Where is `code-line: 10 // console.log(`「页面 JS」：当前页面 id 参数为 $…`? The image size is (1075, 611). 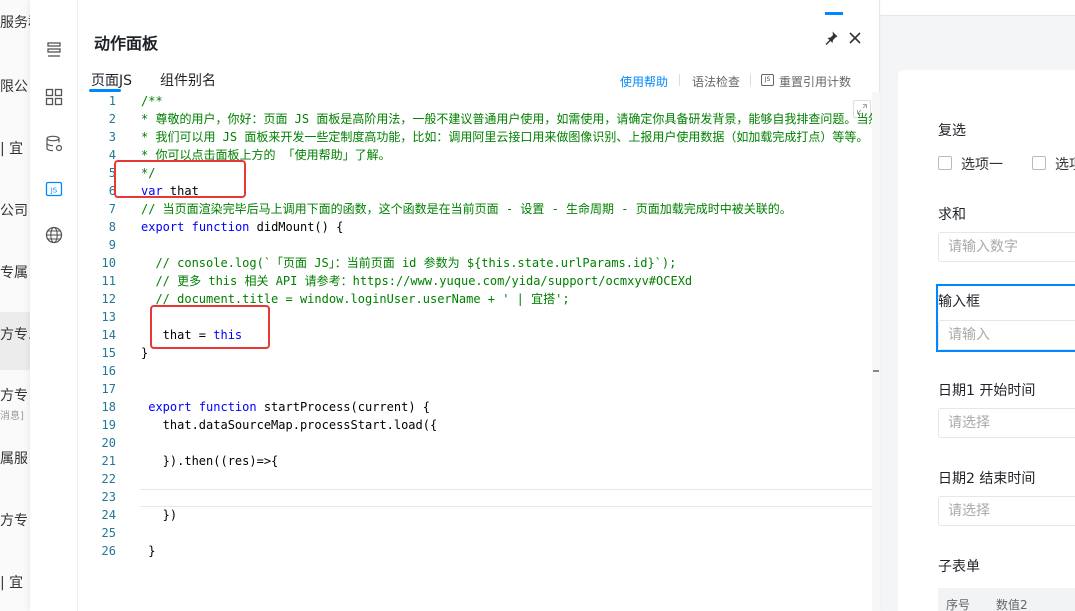 code-line: 10 // console.log(`「页面 JS」：当前页面 id 参数为 $… is located at coordinates (485, 263).